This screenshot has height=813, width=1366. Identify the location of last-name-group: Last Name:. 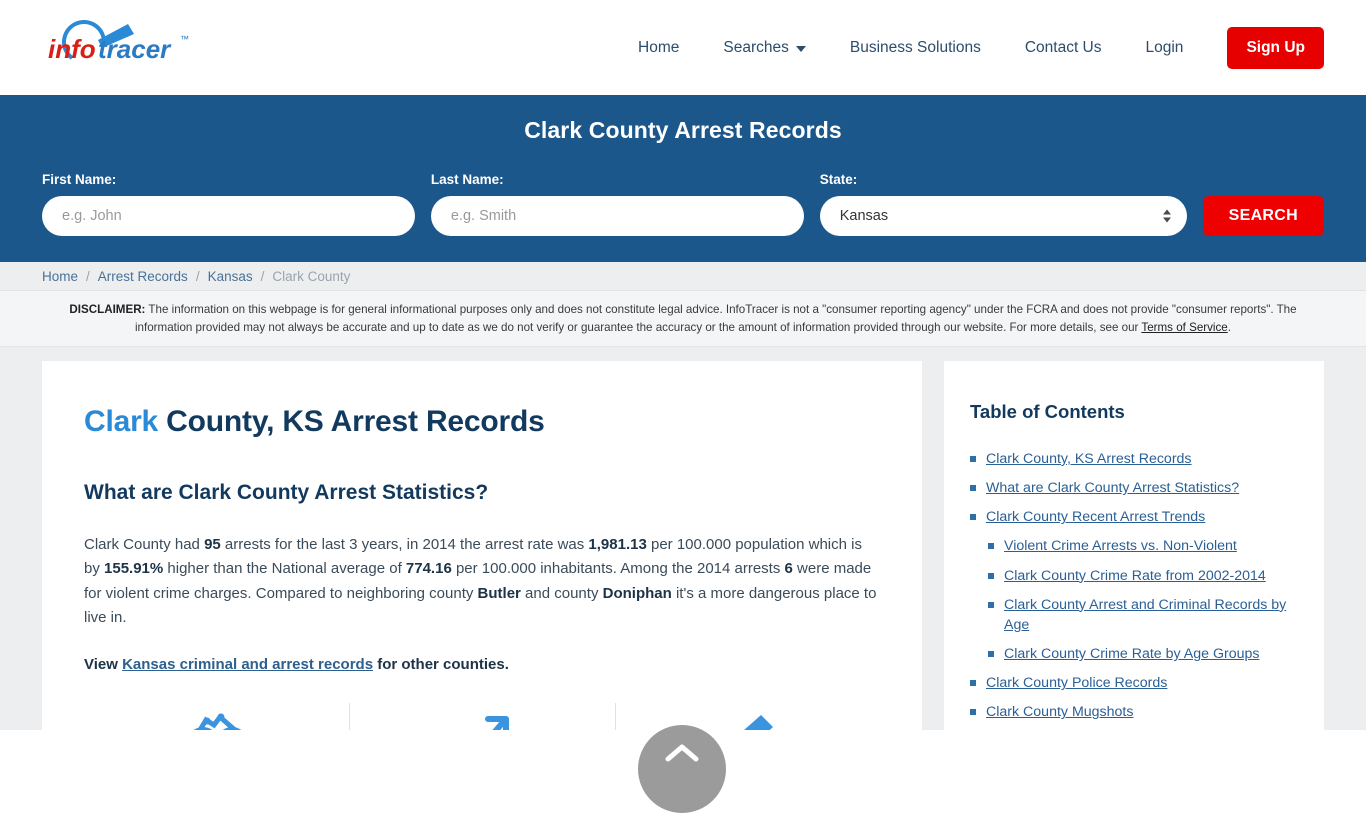
(617, 204).